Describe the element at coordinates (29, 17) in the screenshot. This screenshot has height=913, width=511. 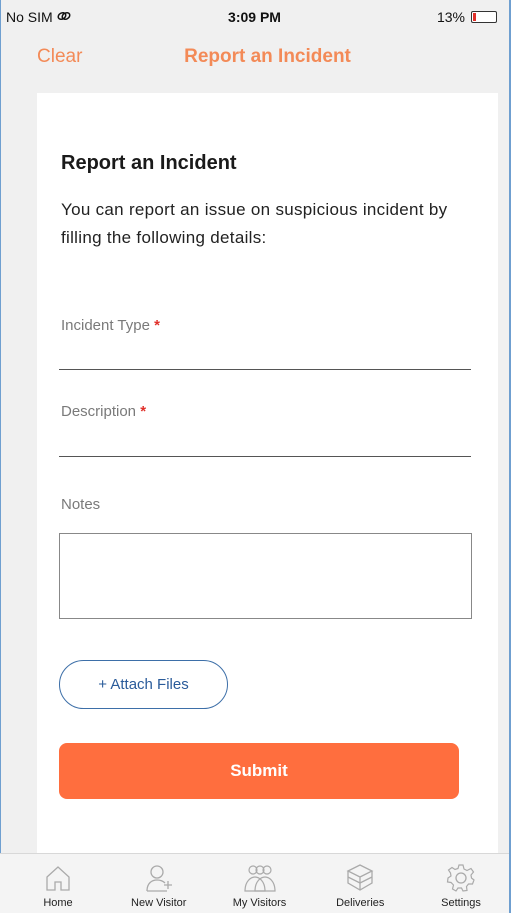
I see `carrier-label: No SIM` at that location.